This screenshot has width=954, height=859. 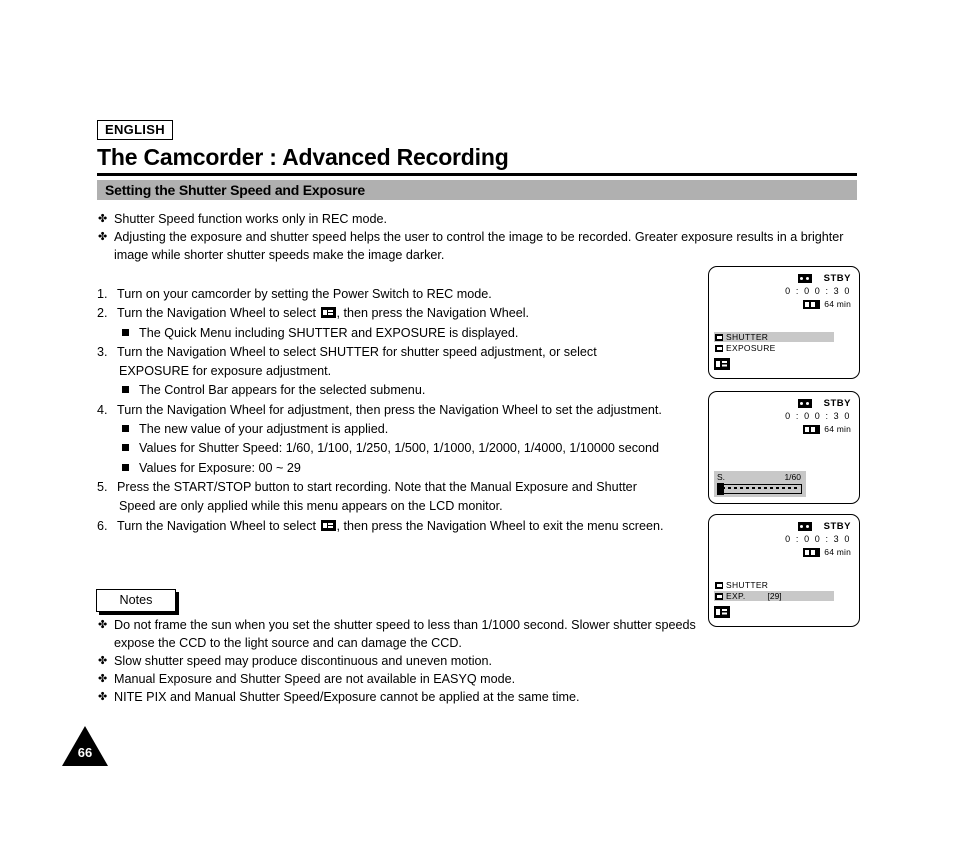 I want to click on osd-menu-value: [29], so click(x=774, y=596).